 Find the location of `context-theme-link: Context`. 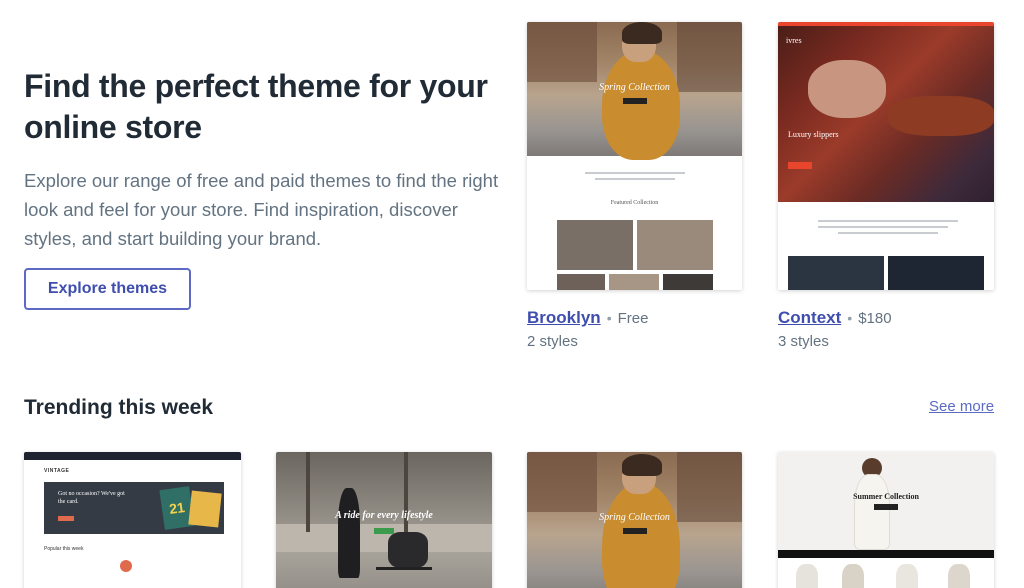

context-theme-link: Context is located at coordinates (809, 317).